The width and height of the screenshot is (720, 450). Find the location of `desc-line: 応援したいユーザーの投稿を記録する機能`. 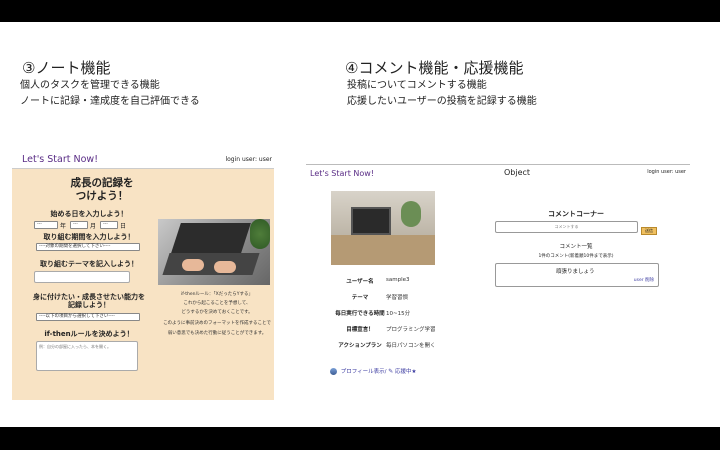

desc-line: 応援したいユーザーの投稿を記録する機能 is located at coordinates (442, 101).